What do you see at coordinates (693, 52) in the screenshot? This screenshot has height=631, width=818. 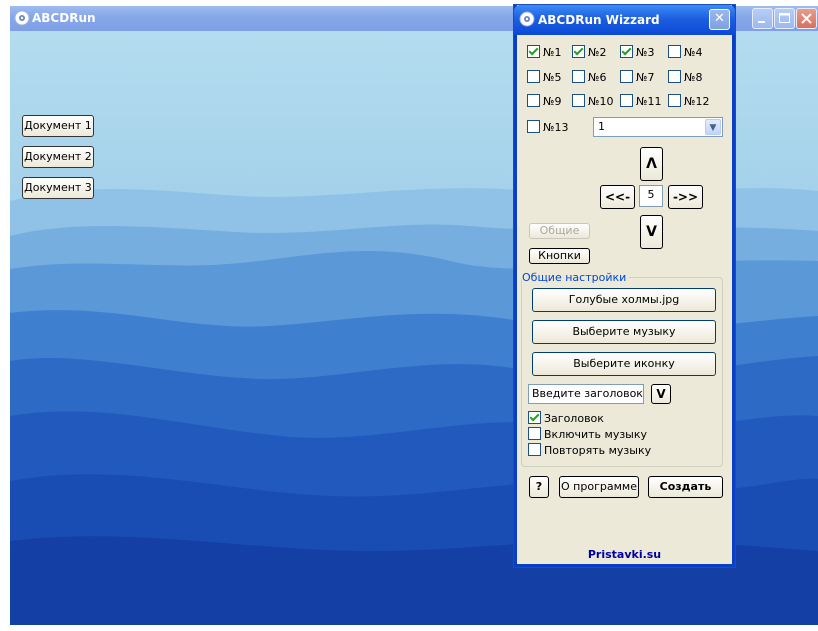 I see `checkbox-label: №4` at bounding box center [693, 52].